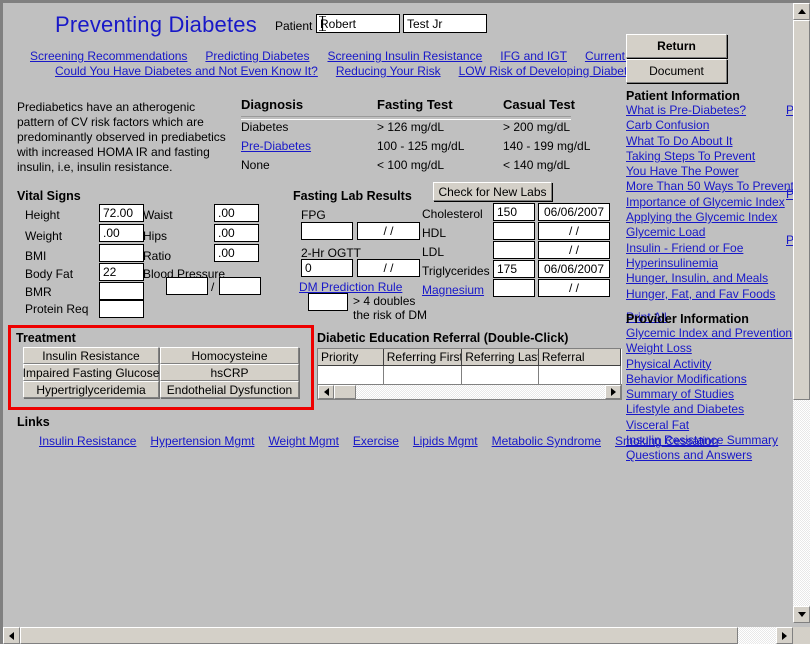  Describe the element at coordinates (514, 269) in the screenshot. I see `lab-value-triglycerides` at that location.